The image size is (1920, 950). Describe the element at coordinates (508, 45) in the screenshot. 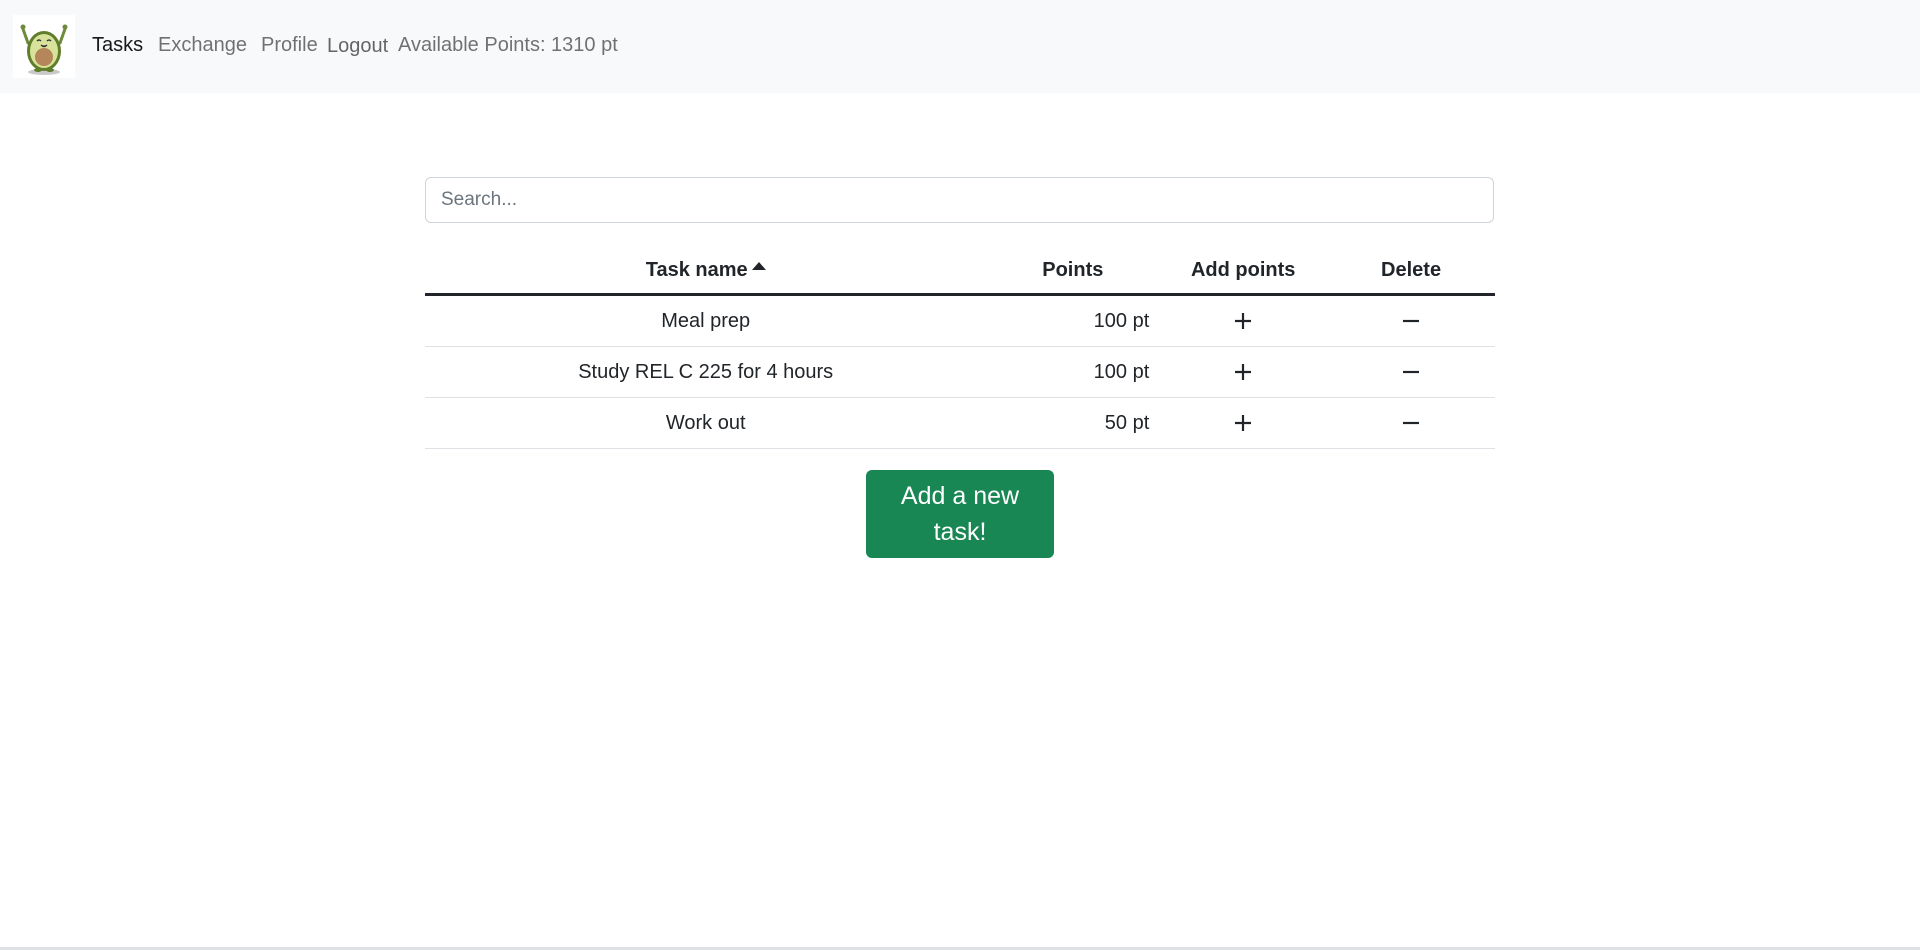

I see `available-points-label: Available Points: 1310 pt` at that location.